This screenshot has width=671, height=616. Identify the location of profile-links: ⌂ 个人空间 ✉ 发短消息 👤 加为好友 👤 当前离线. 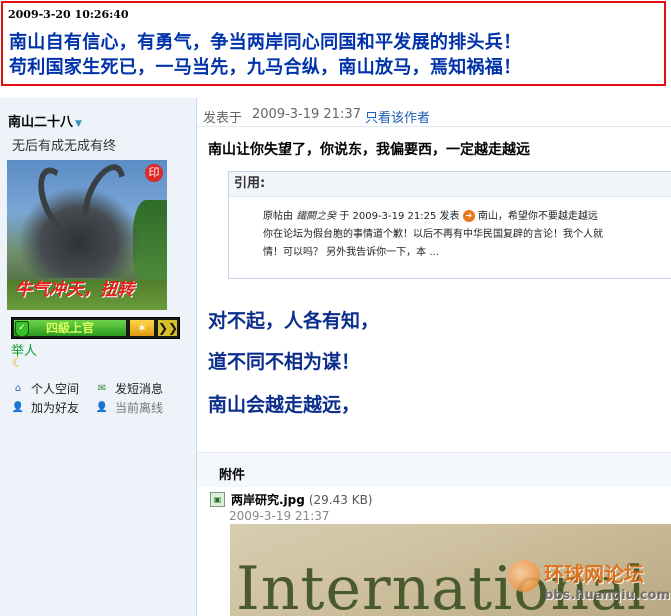
(101, 399).